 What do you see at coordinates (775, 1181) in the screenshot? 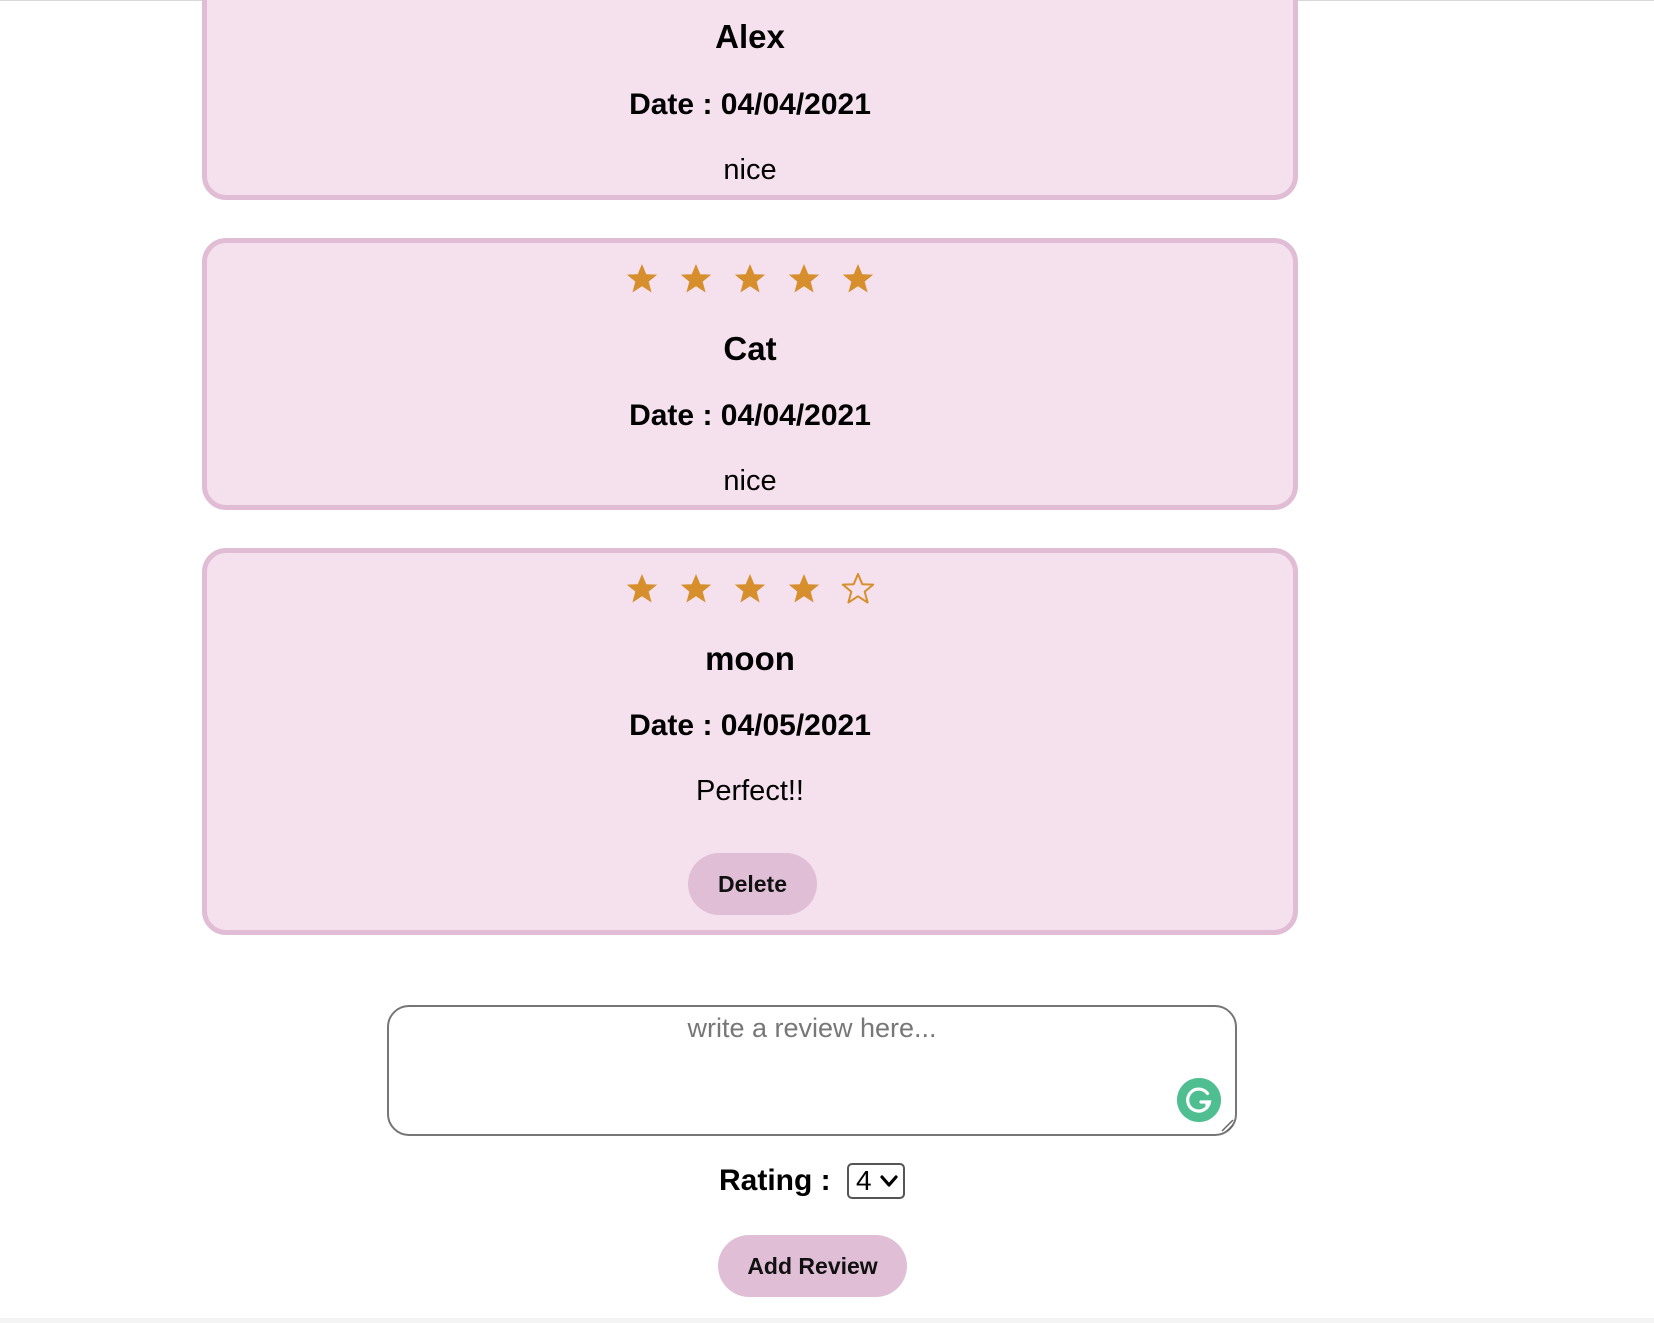
I see `rating-label: Rating :` at bounding box center [775, 1181].